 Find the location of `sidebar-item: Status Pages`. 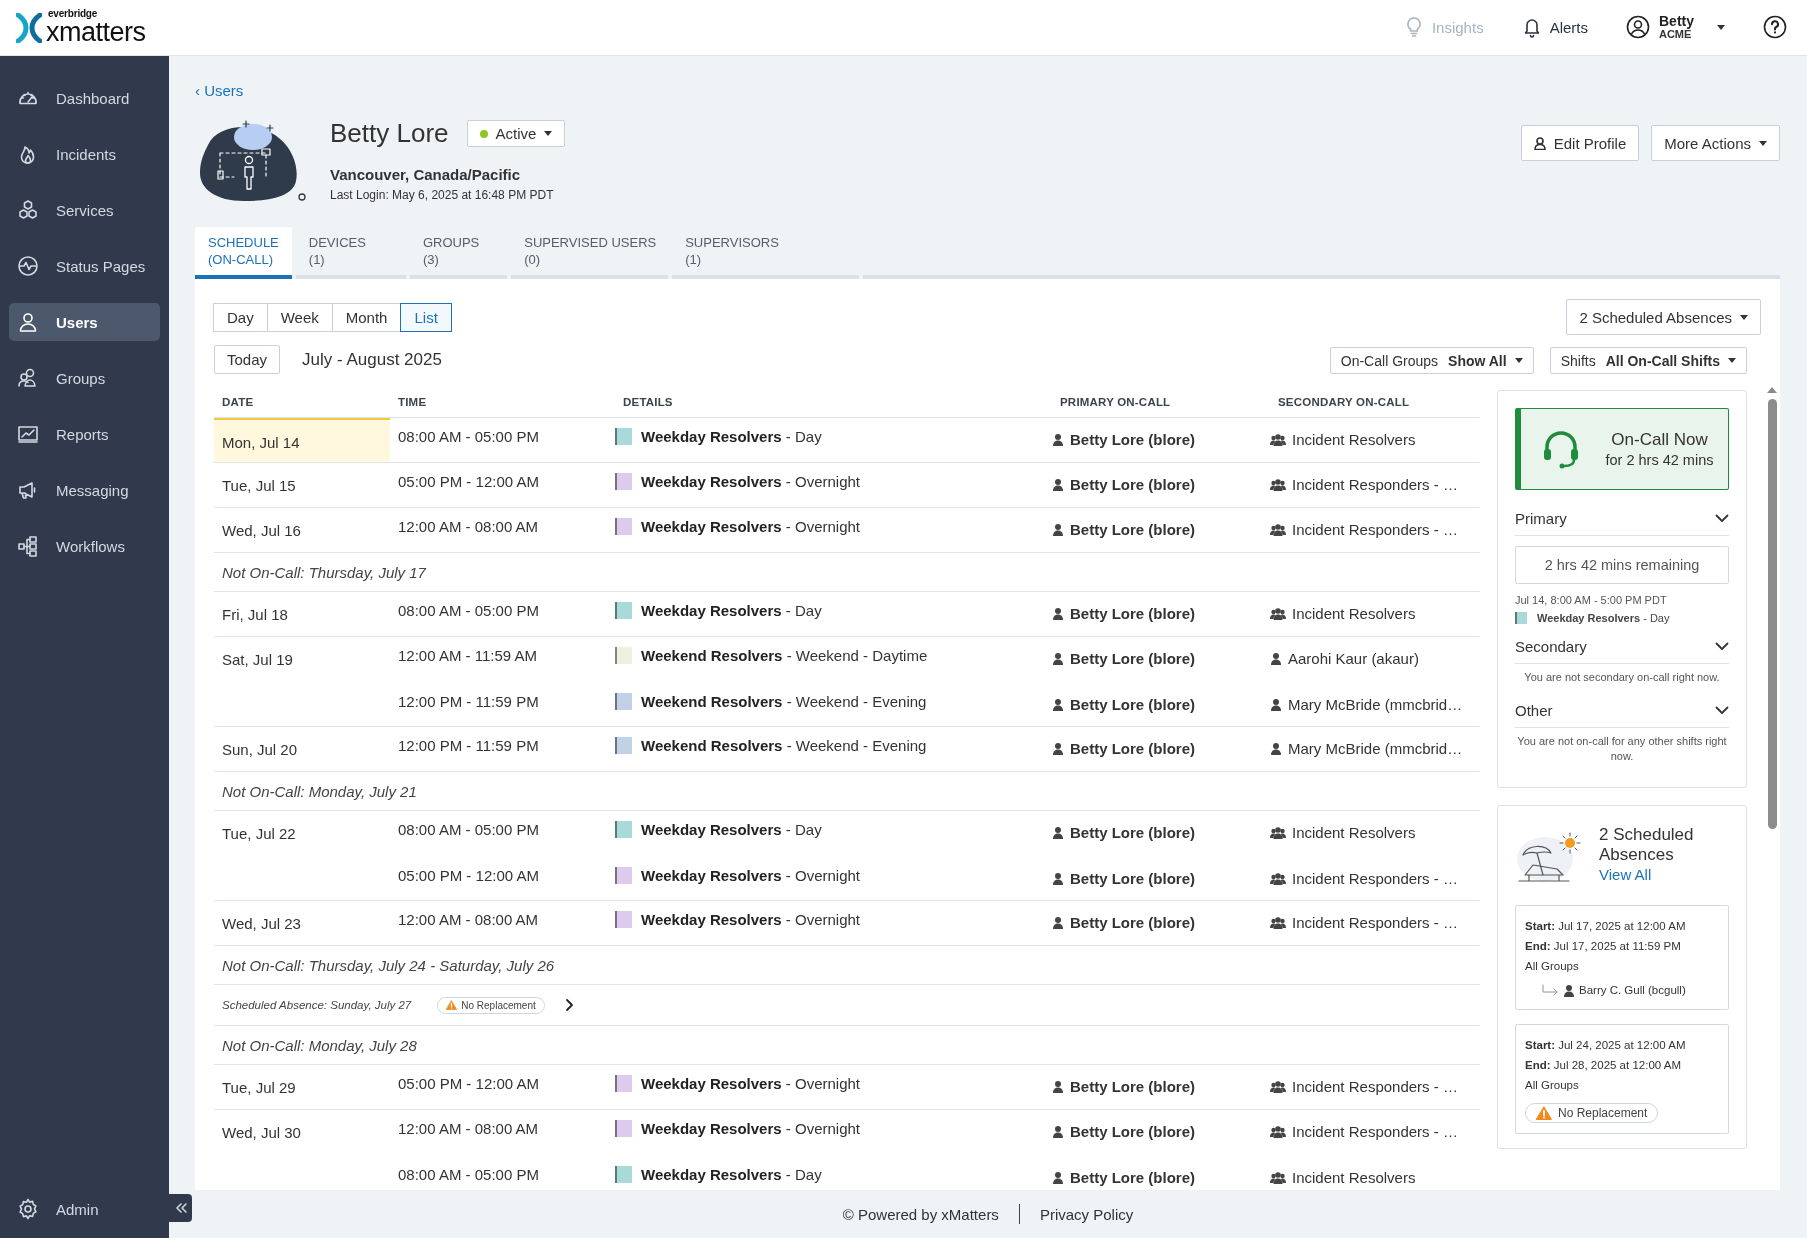

sidebar-item: Status Pages is located at coordinates (84, 266).